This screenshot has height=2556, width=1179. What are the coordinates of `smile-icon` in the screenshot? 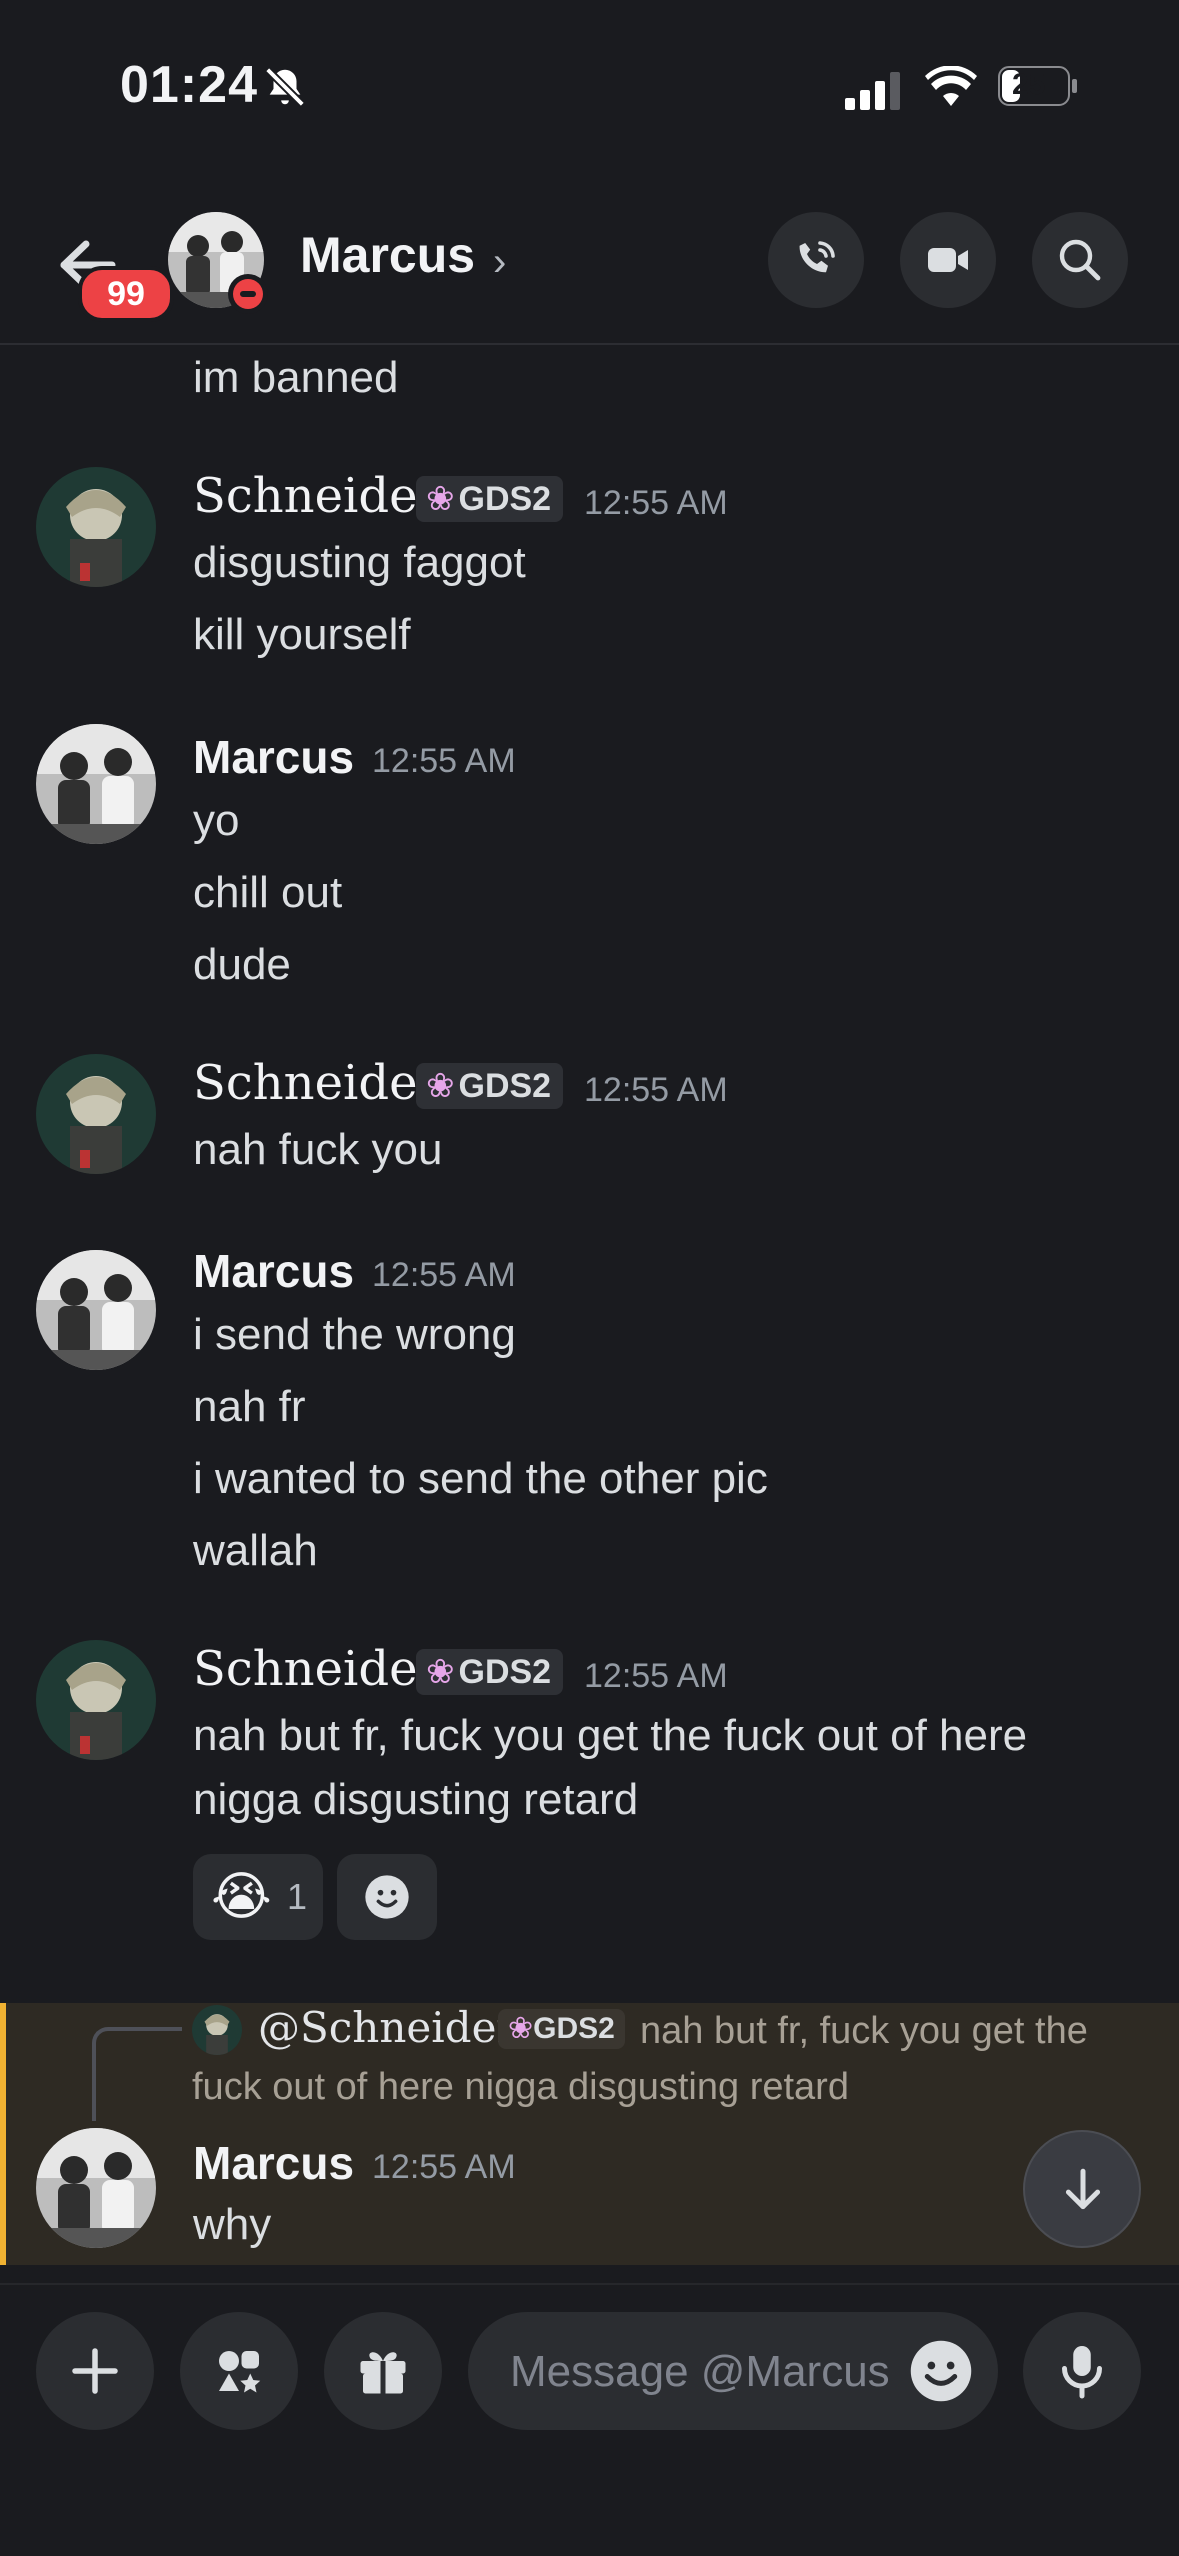 It's located at (387, 1897).